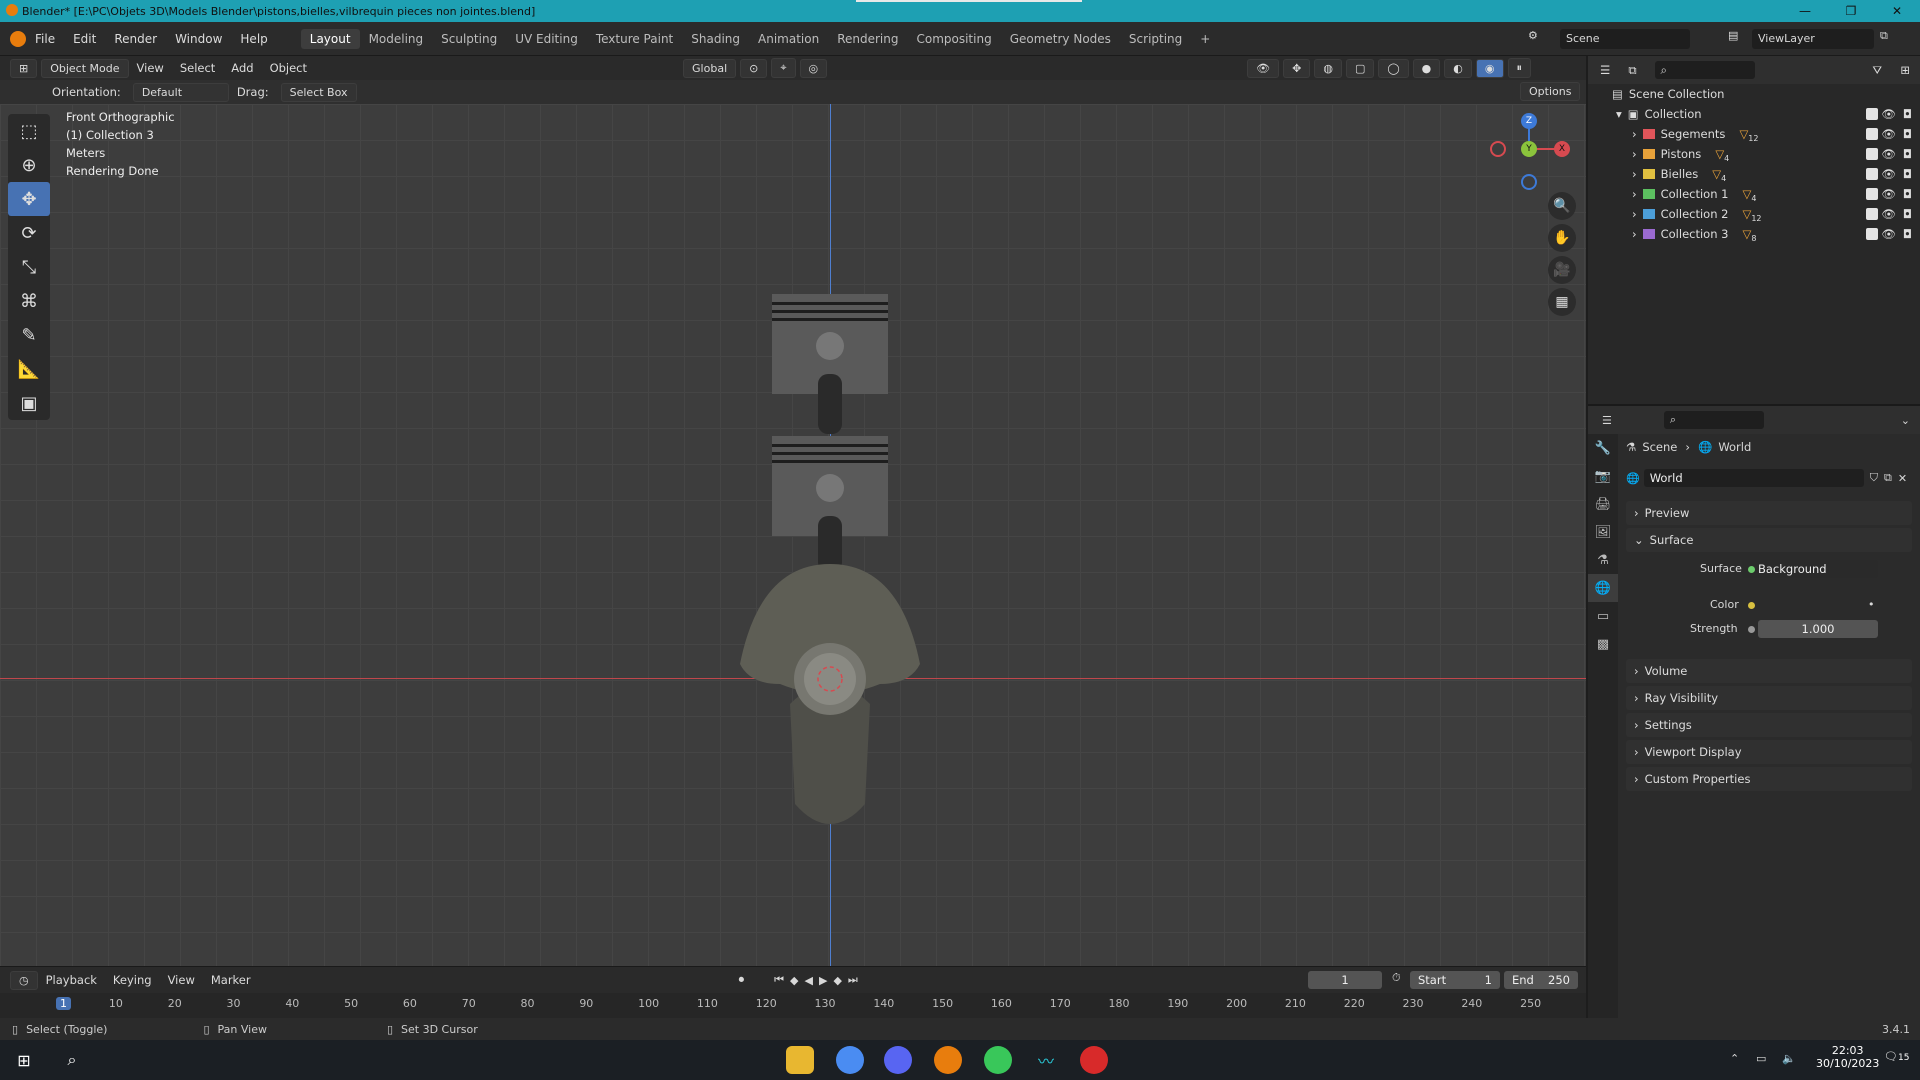  I want to click on color-socket-icon, so click(1751, 605).